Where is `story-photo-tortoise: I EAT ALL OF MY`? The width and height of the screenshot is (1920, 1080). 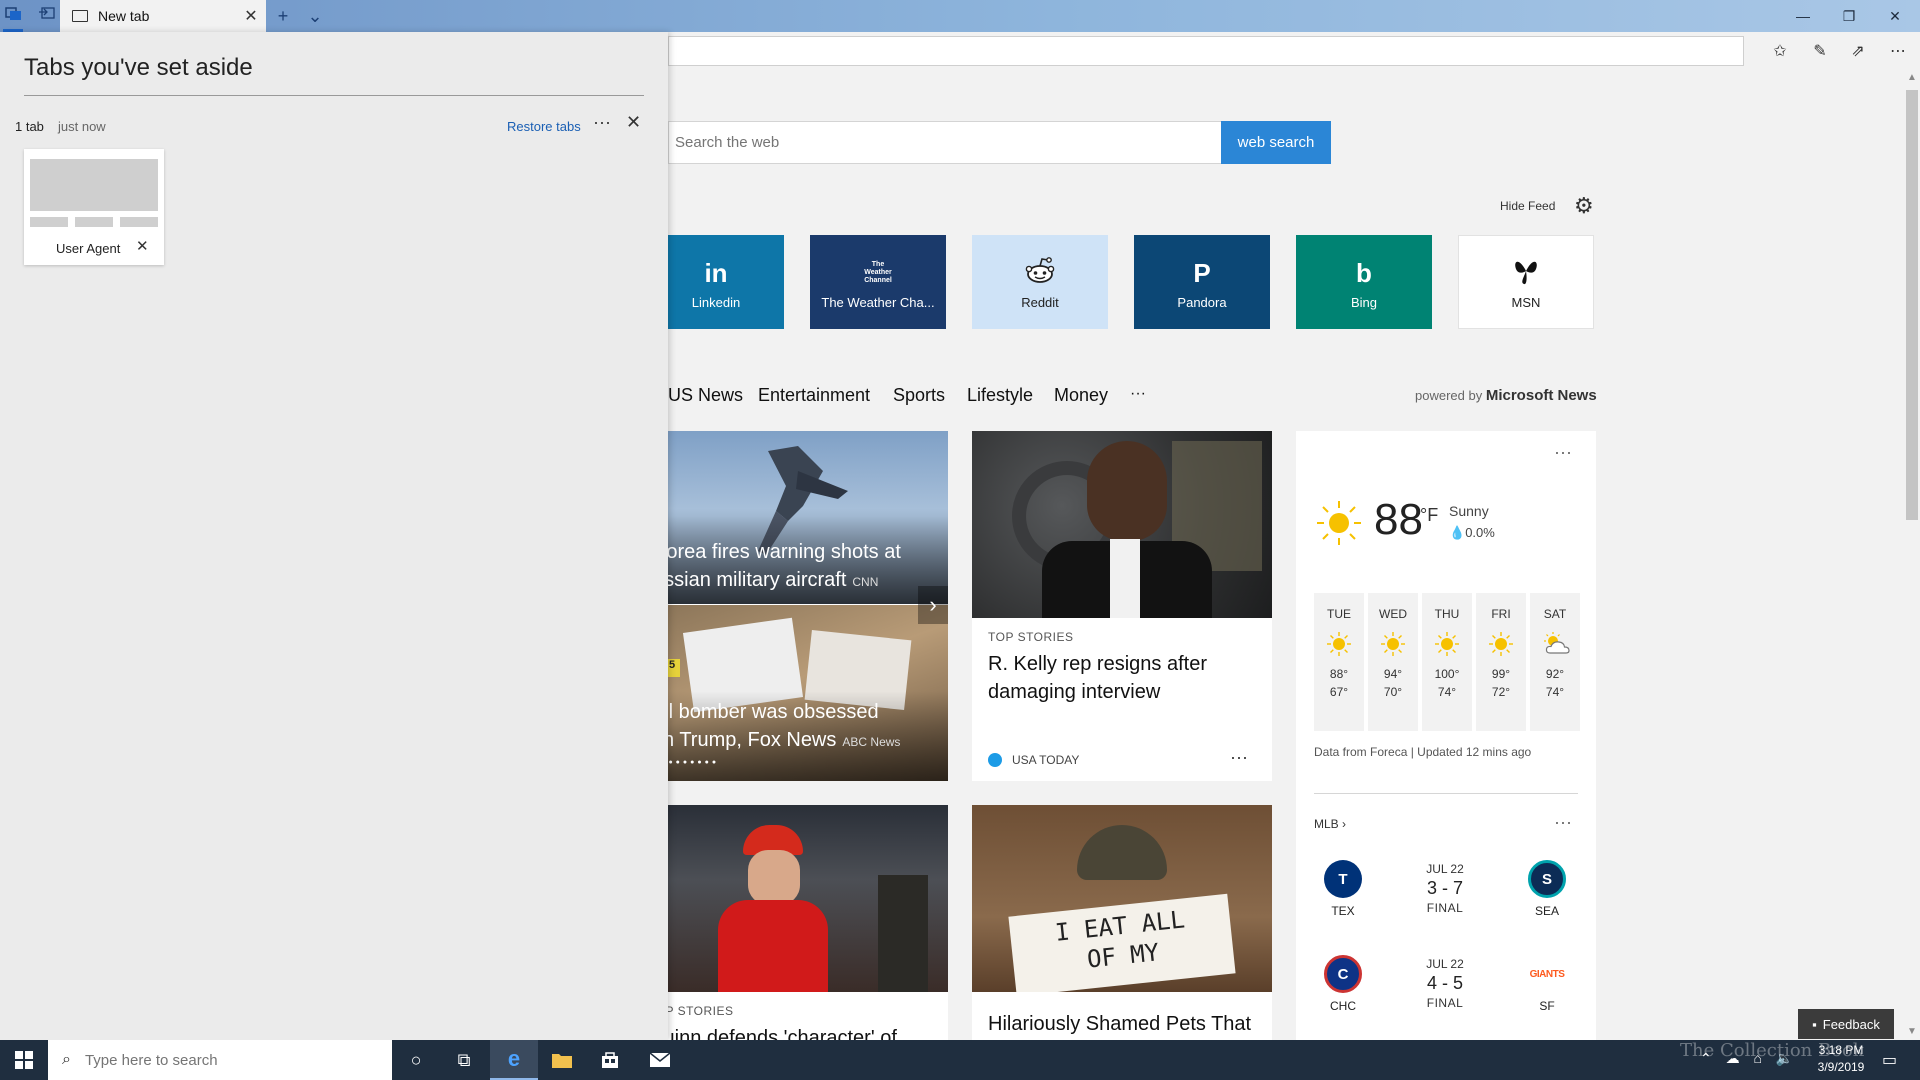 story-photo-tortoise: I EAT ALL OF MY is located at coordinates (1122, 898).